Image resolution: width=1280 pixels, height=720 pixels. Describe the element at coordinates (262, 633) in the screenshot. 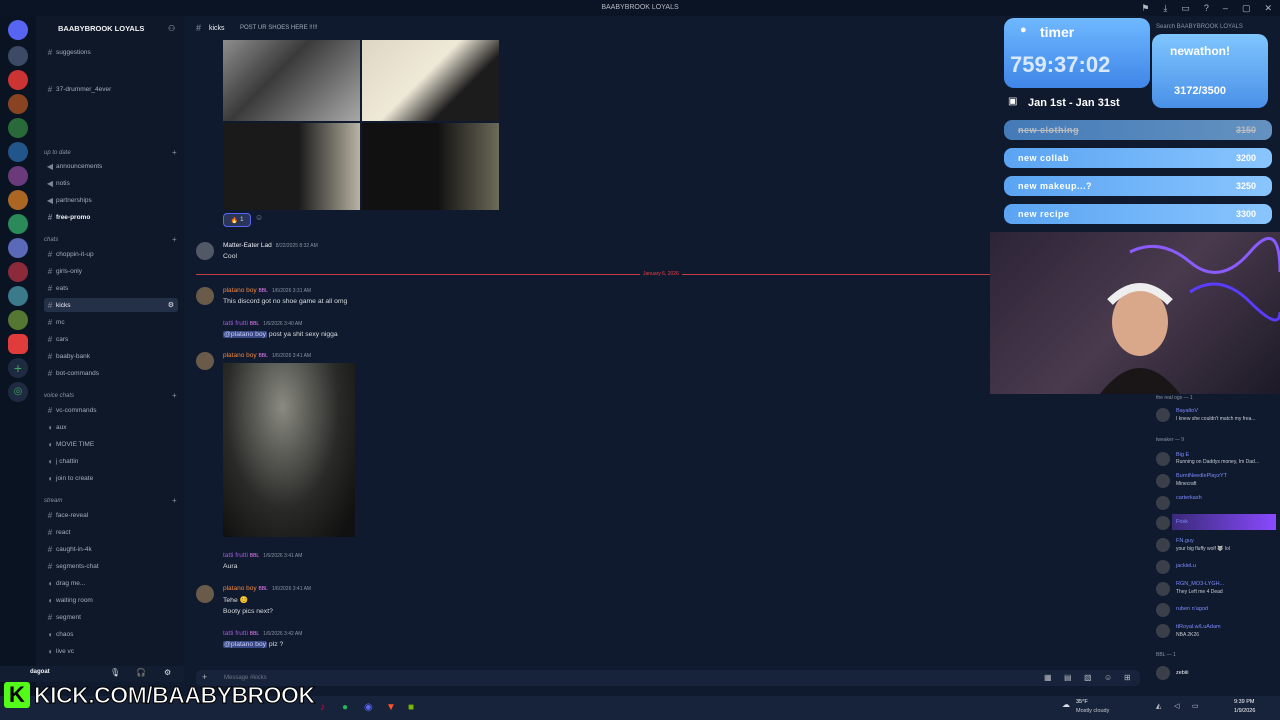

I see `message-author: tatti frutti BBL 1/6/2026 3:42 AM` at that location.